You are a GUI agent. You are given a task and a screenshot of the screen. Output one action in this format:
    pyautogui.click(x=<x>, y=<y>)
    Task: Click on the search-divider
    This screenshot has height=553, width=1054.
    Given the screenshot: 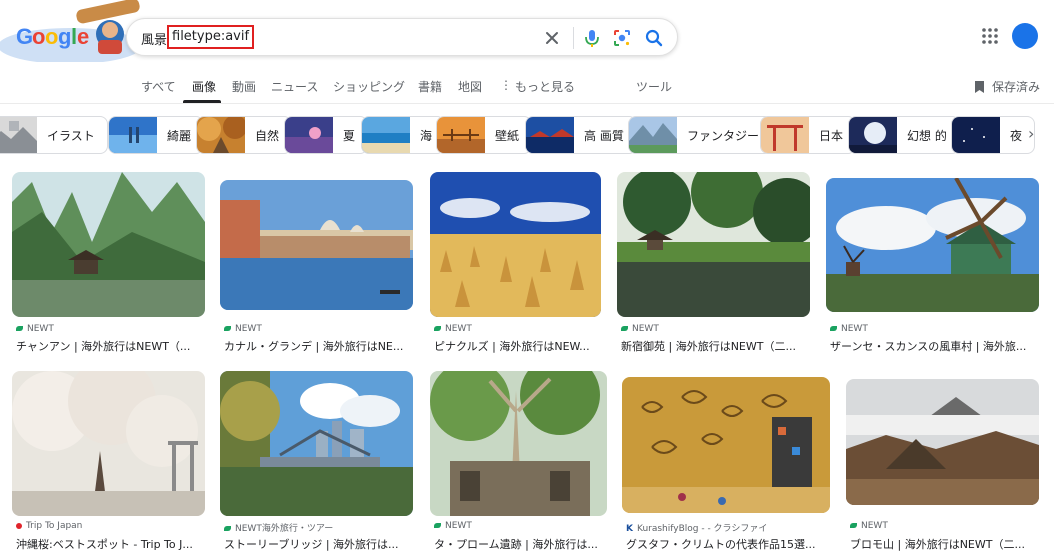 What is the action you would take?
    pyautogui.click(x=573, y=38)
    